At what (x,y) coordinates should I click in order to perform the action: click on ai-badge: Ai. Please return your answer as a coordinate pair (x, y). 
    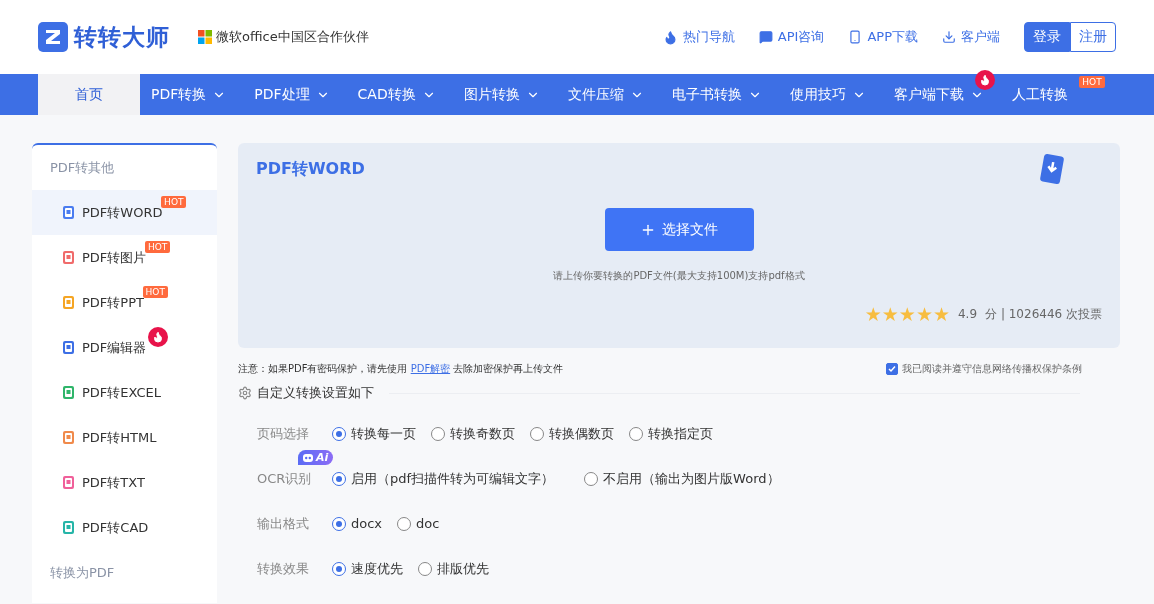
    Looking at the image, I should click on (316, 457).